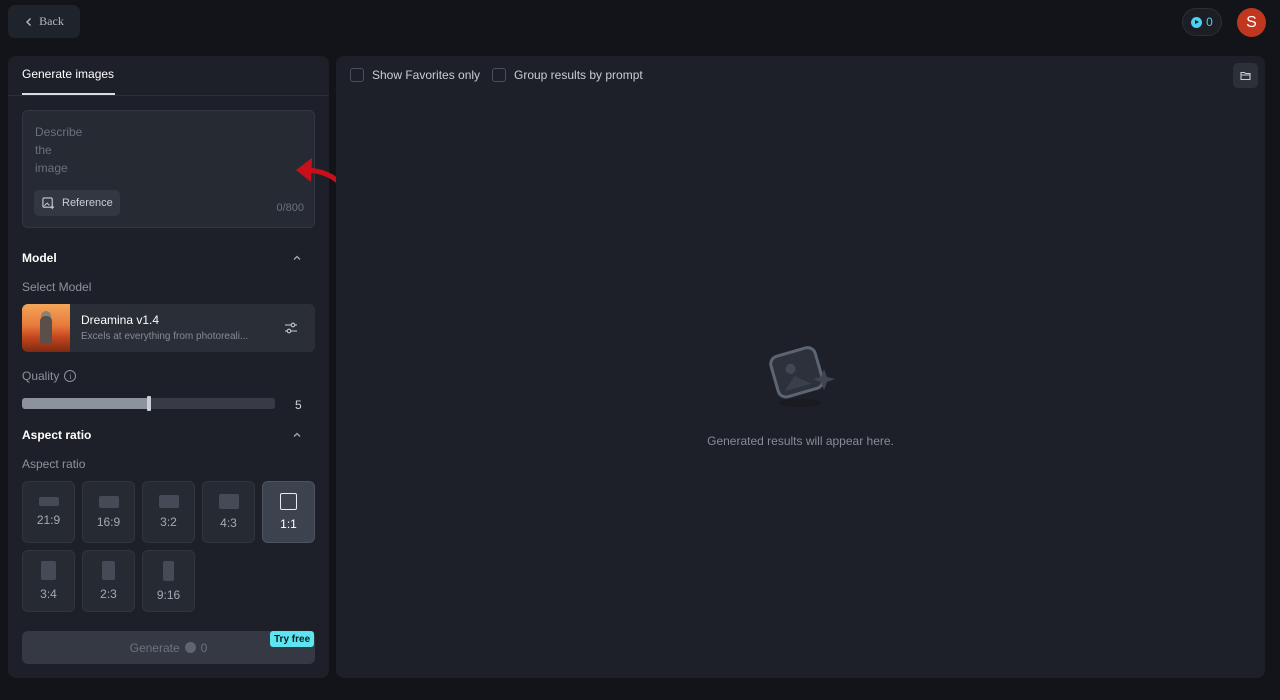  What do you see at coordinates (168, 169) in the screenshot?
I see `prompt-input: Describe the image Reference 0/800` at bounding box center [168, 169].